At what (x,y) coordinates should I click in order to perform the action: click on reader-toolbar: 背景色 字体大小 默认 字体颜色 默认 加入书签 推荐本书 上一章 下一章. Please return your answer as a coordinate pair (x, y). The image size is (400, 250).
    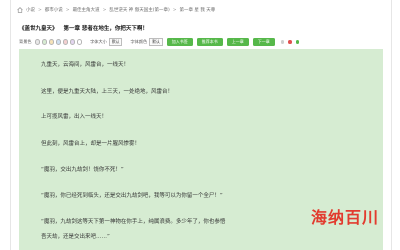
    Looking at the image, I should click on (201, 42).